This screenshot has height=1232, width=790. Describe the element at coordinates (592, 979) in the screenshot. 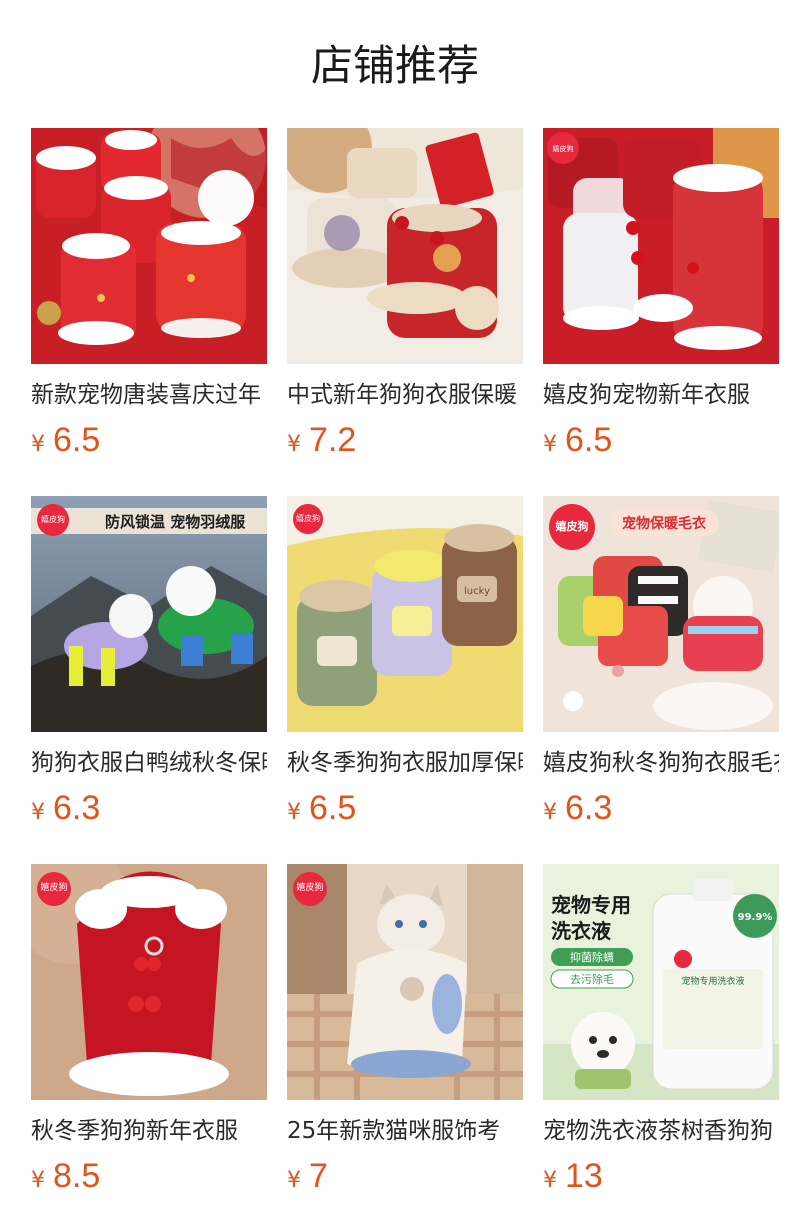

I see `chip-text-2: 去污除毛` at that location.